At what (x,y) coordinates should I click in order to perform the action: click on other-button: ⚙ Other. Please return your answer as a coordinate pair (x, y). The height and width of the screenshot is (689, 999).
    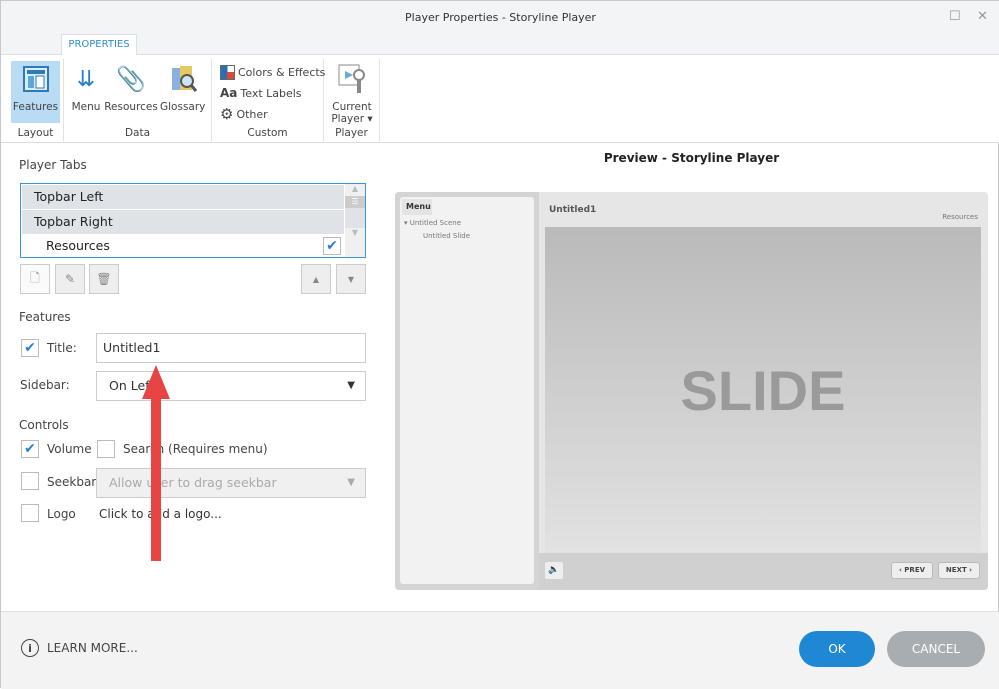
    Looking at the image, I should click on (244, 114).